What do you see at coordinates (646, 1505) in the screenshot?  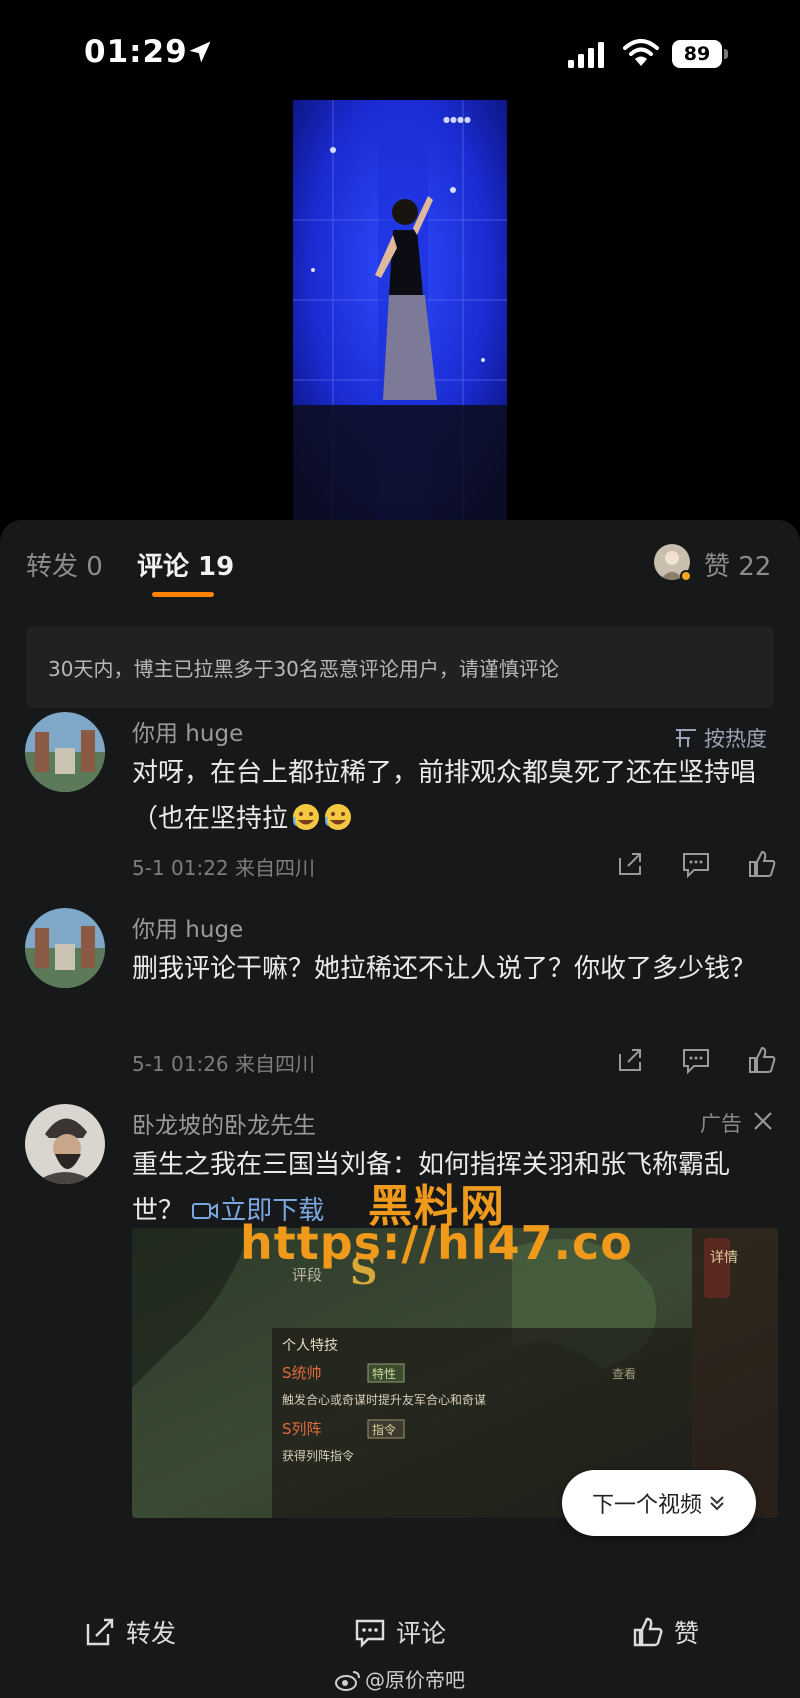 I see `next-video-label: 下一个视频` at bounding box center [646, 1505].